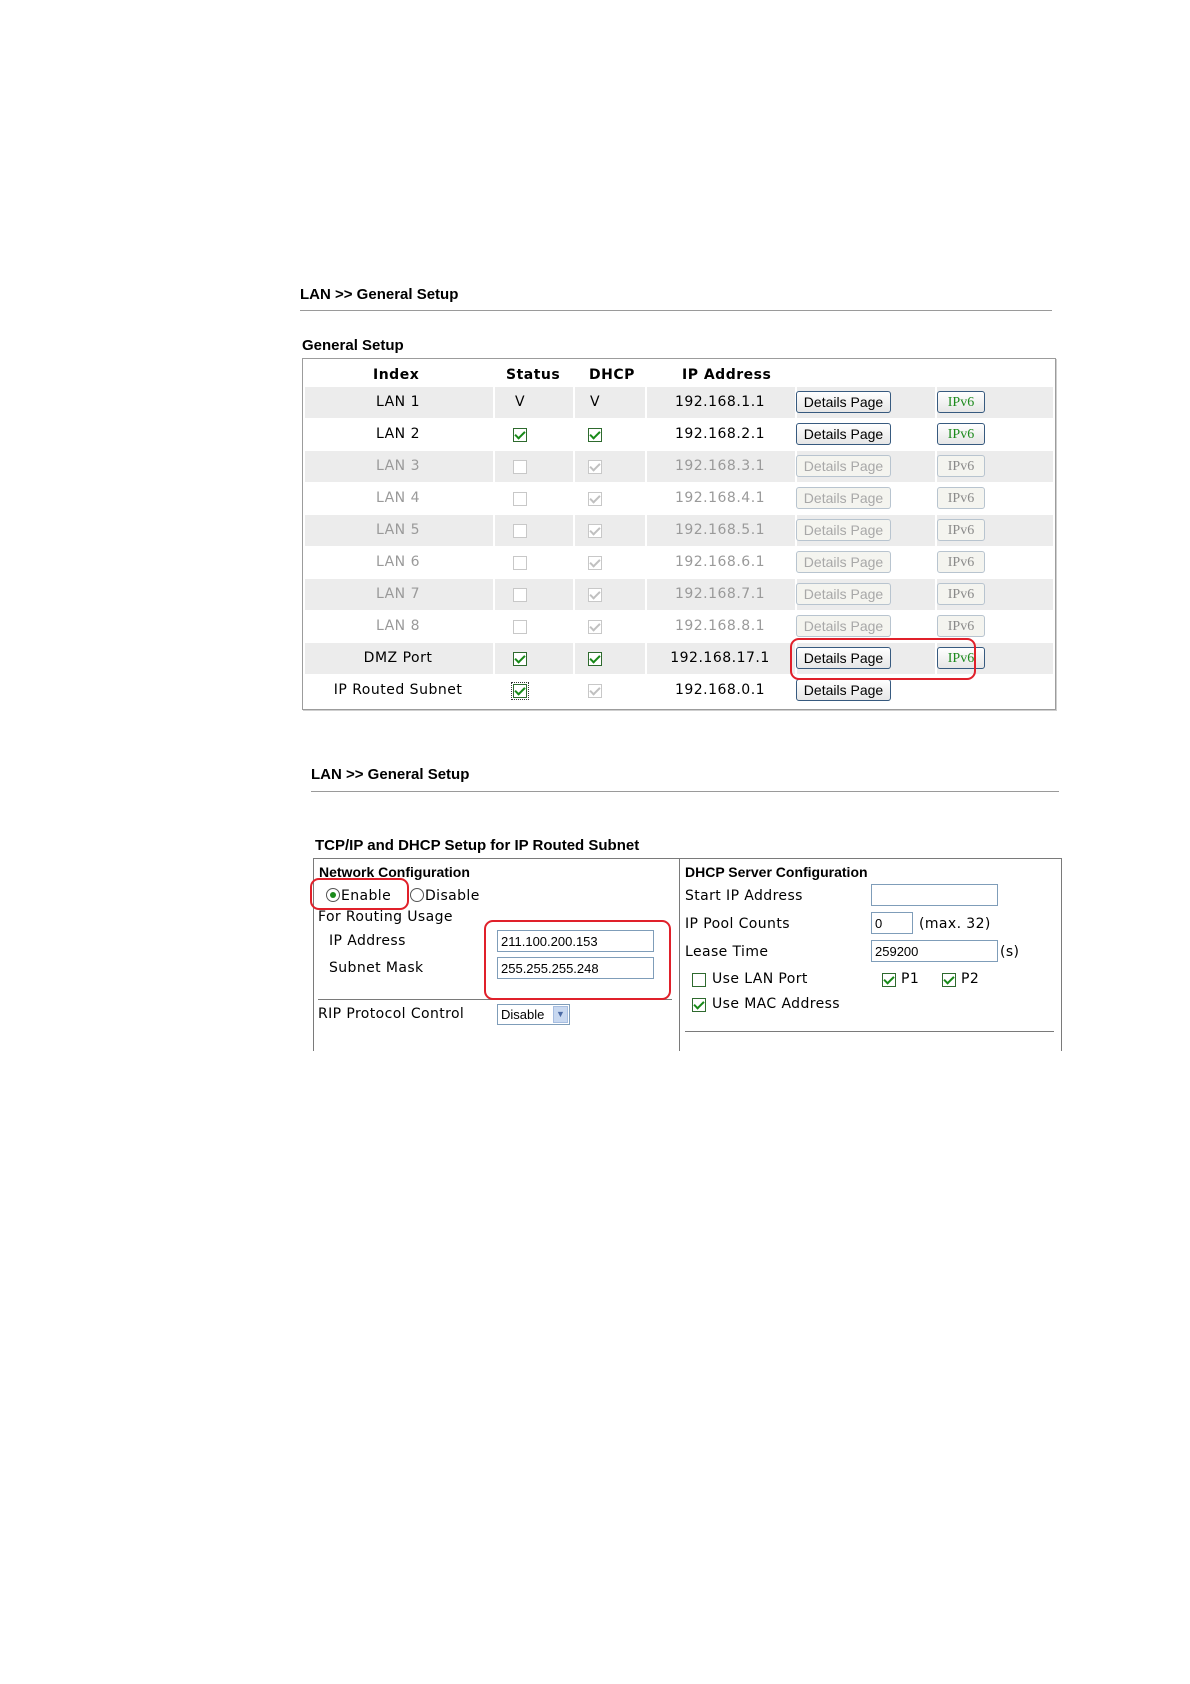 The width and height of the screenshot is (1190, 1684). I want to click on routing-usage-label: For Routing Usage, so click(385, 917).